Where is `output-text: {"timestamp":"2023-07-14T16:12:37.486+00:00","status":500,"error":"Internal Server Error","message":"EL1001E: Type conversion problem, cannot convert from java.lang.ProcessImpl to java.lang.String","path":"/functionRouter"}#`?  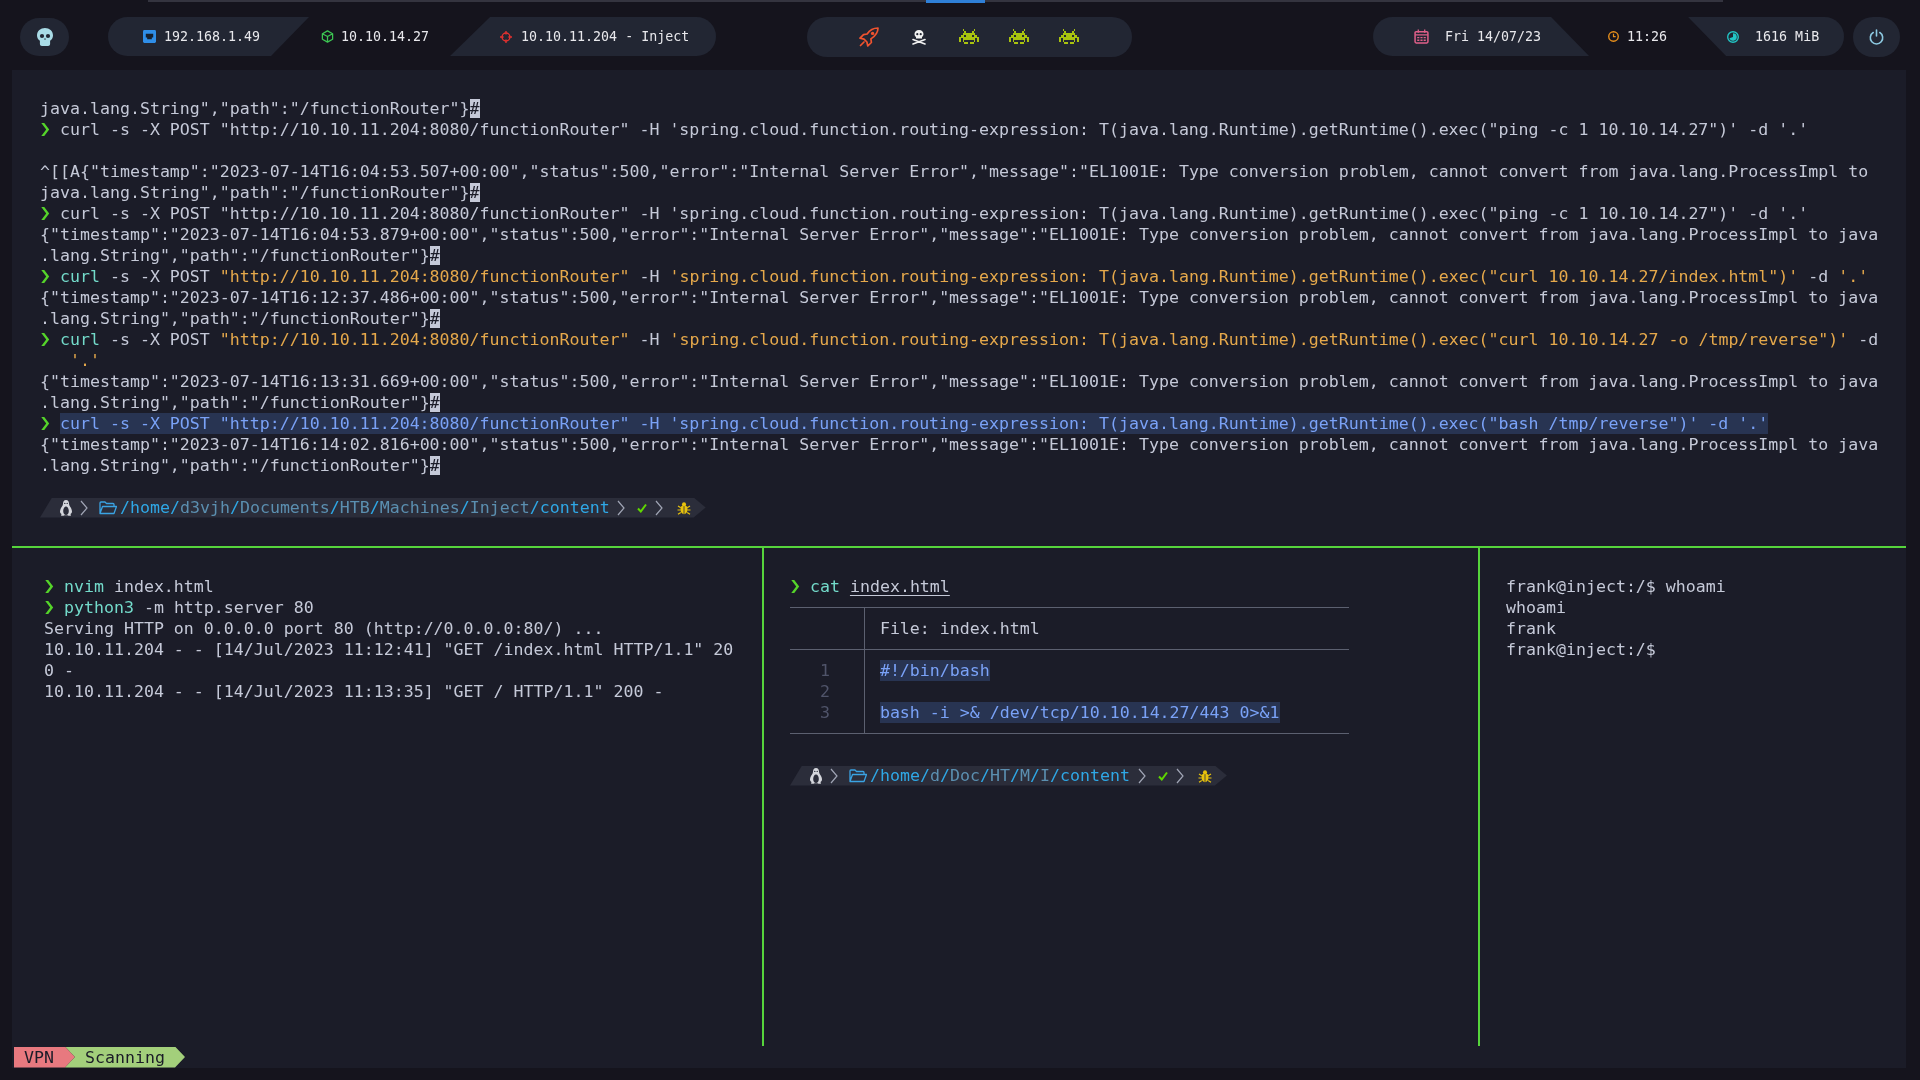
output-text: {"timestamp":"2023-07-14T16:12:37.486+00:00","status":500,"error":"Internal Server Error","message":"EL1001E: Type conversion problem, cannot convert from java.lang.ProcessImpl to java.lang.String","path":"/functionRouter"}# is located at coordinates (960, 308).